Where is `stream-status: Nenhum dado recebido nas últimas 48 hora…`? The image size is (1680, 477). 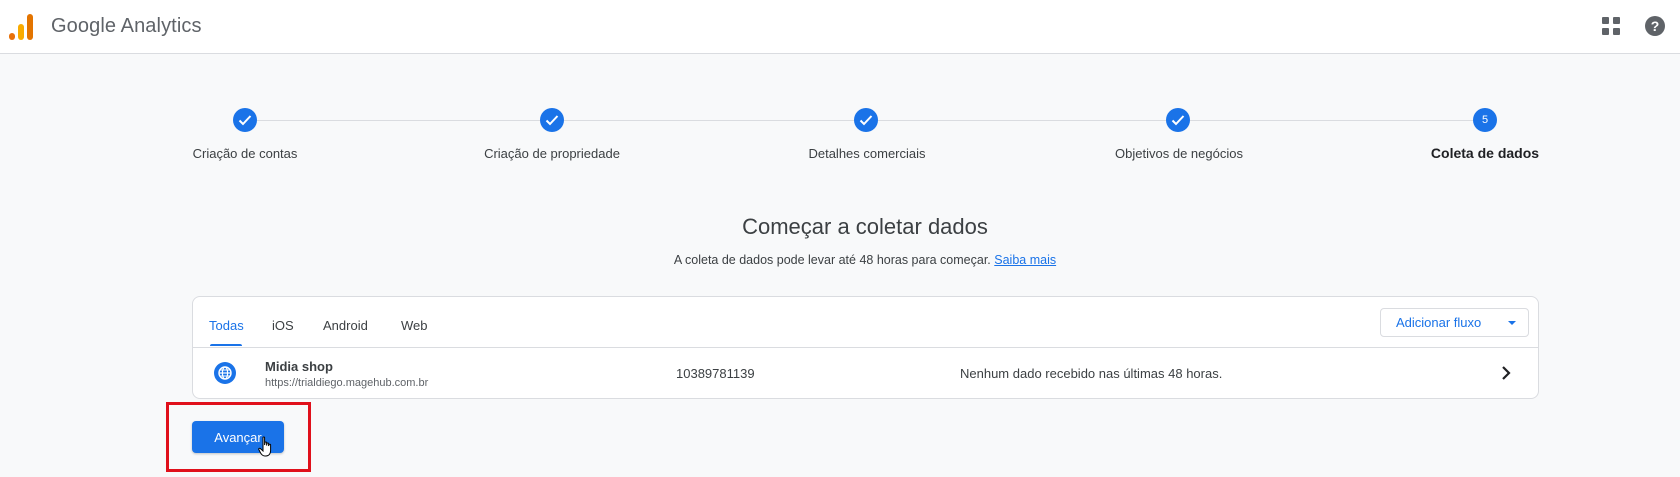
stream-status: Nenhum dado recebido nas últimas 48 hora… is located at coordinates (1091, 373).